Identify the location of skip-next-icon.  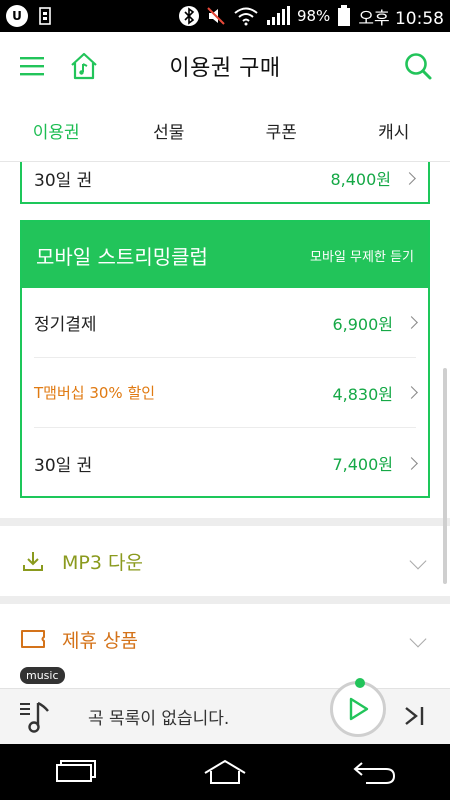
(414, 716).